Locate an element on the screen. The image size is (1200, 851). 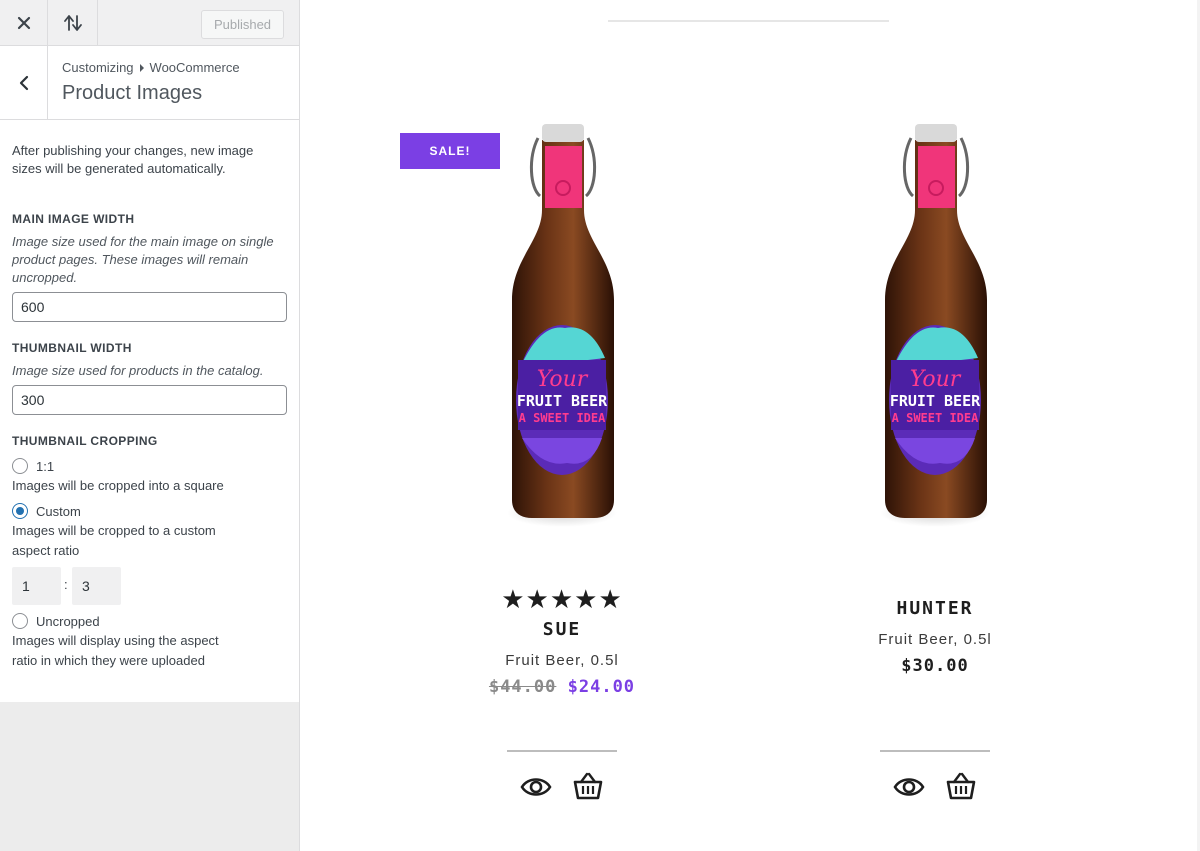
close-icon is located at coordinates (24, 22).